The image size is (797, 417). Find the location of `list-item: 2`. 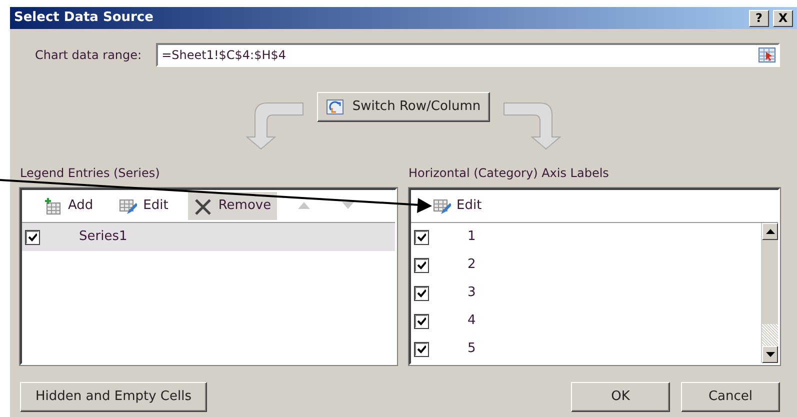

list-item: 2 is located at coordinates (585, 265).